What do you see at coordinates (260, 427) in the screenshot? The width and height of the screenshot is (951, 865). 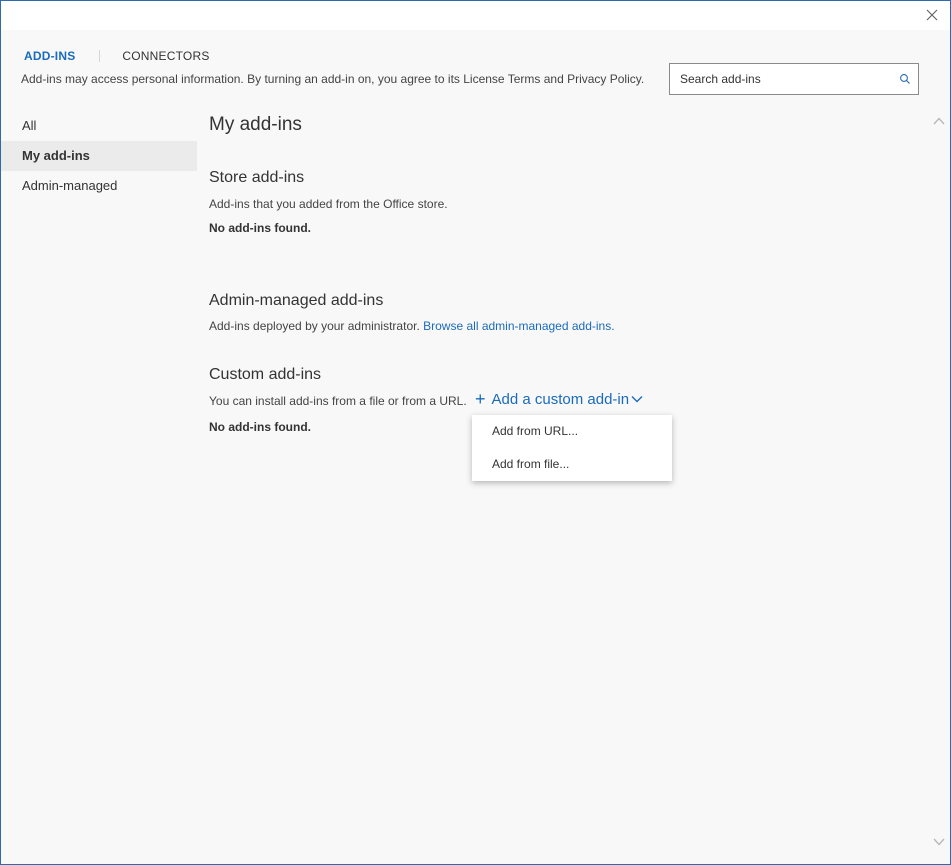 I see `custom-empty-message: No add-ins found.` at bounding box center [260, 427].